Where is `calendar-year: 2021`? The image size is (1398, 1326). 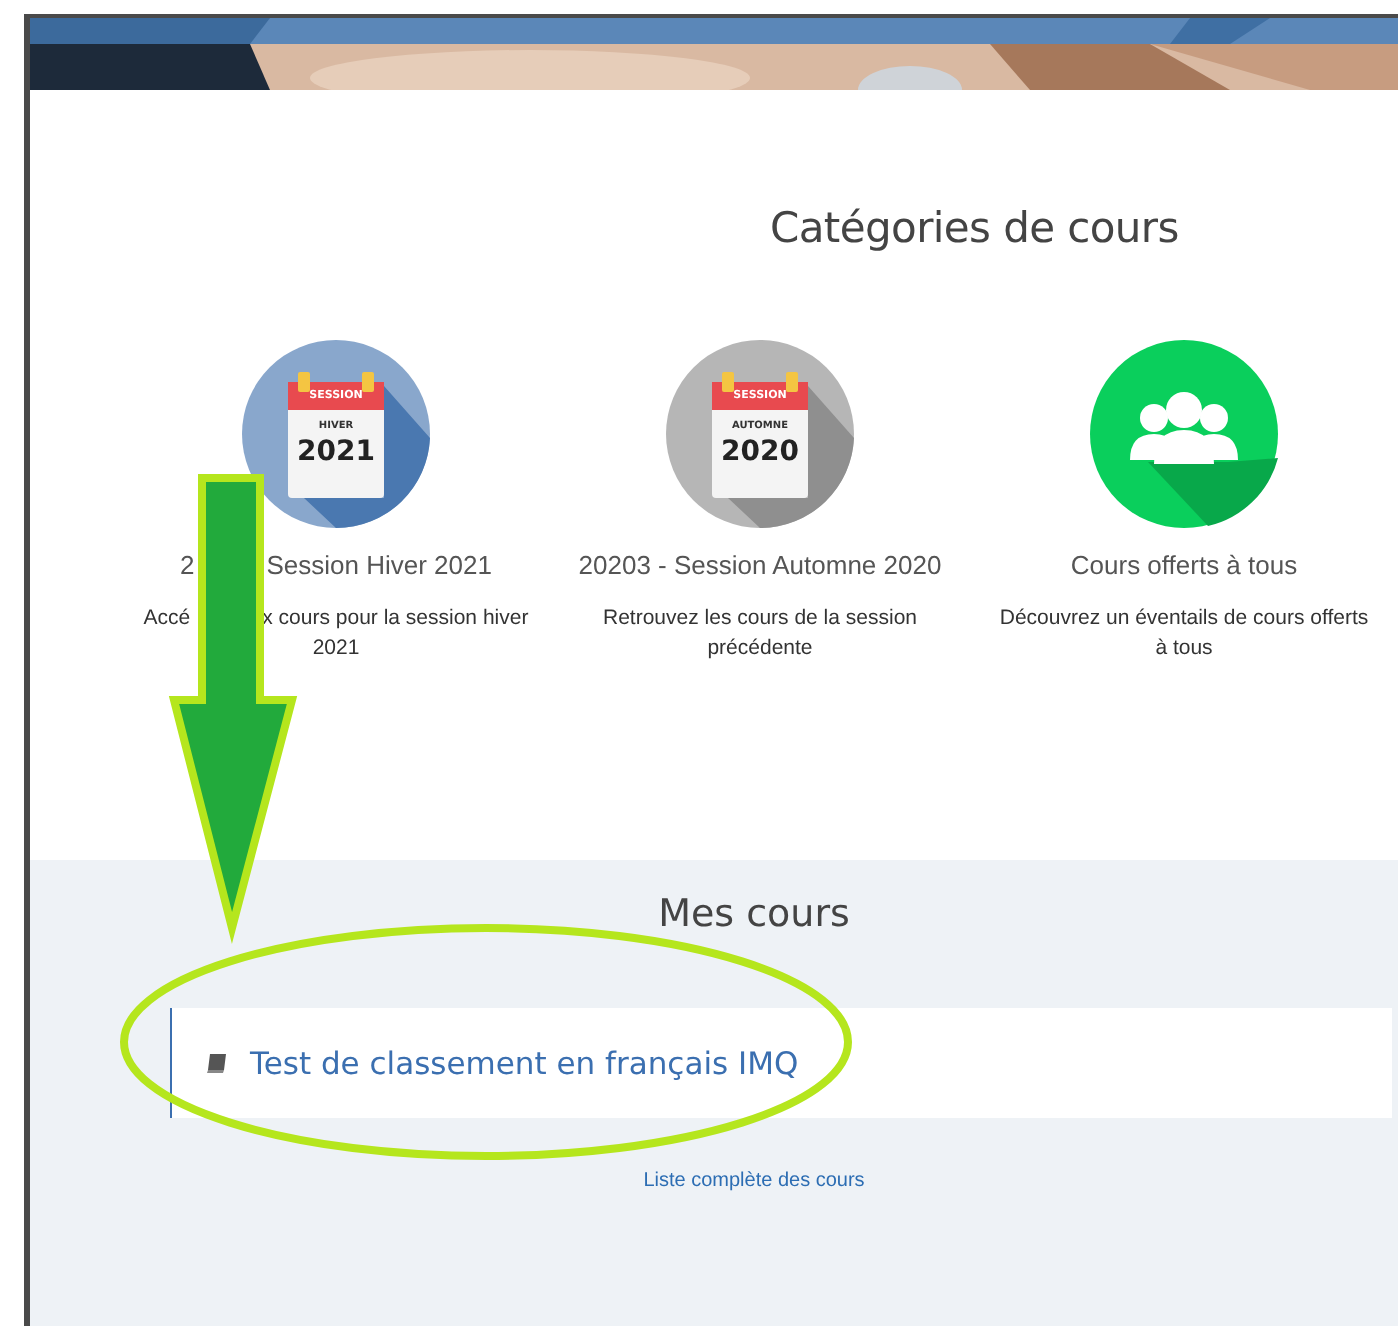 calendar-year: 2021 is located at coordinates (336, 452).